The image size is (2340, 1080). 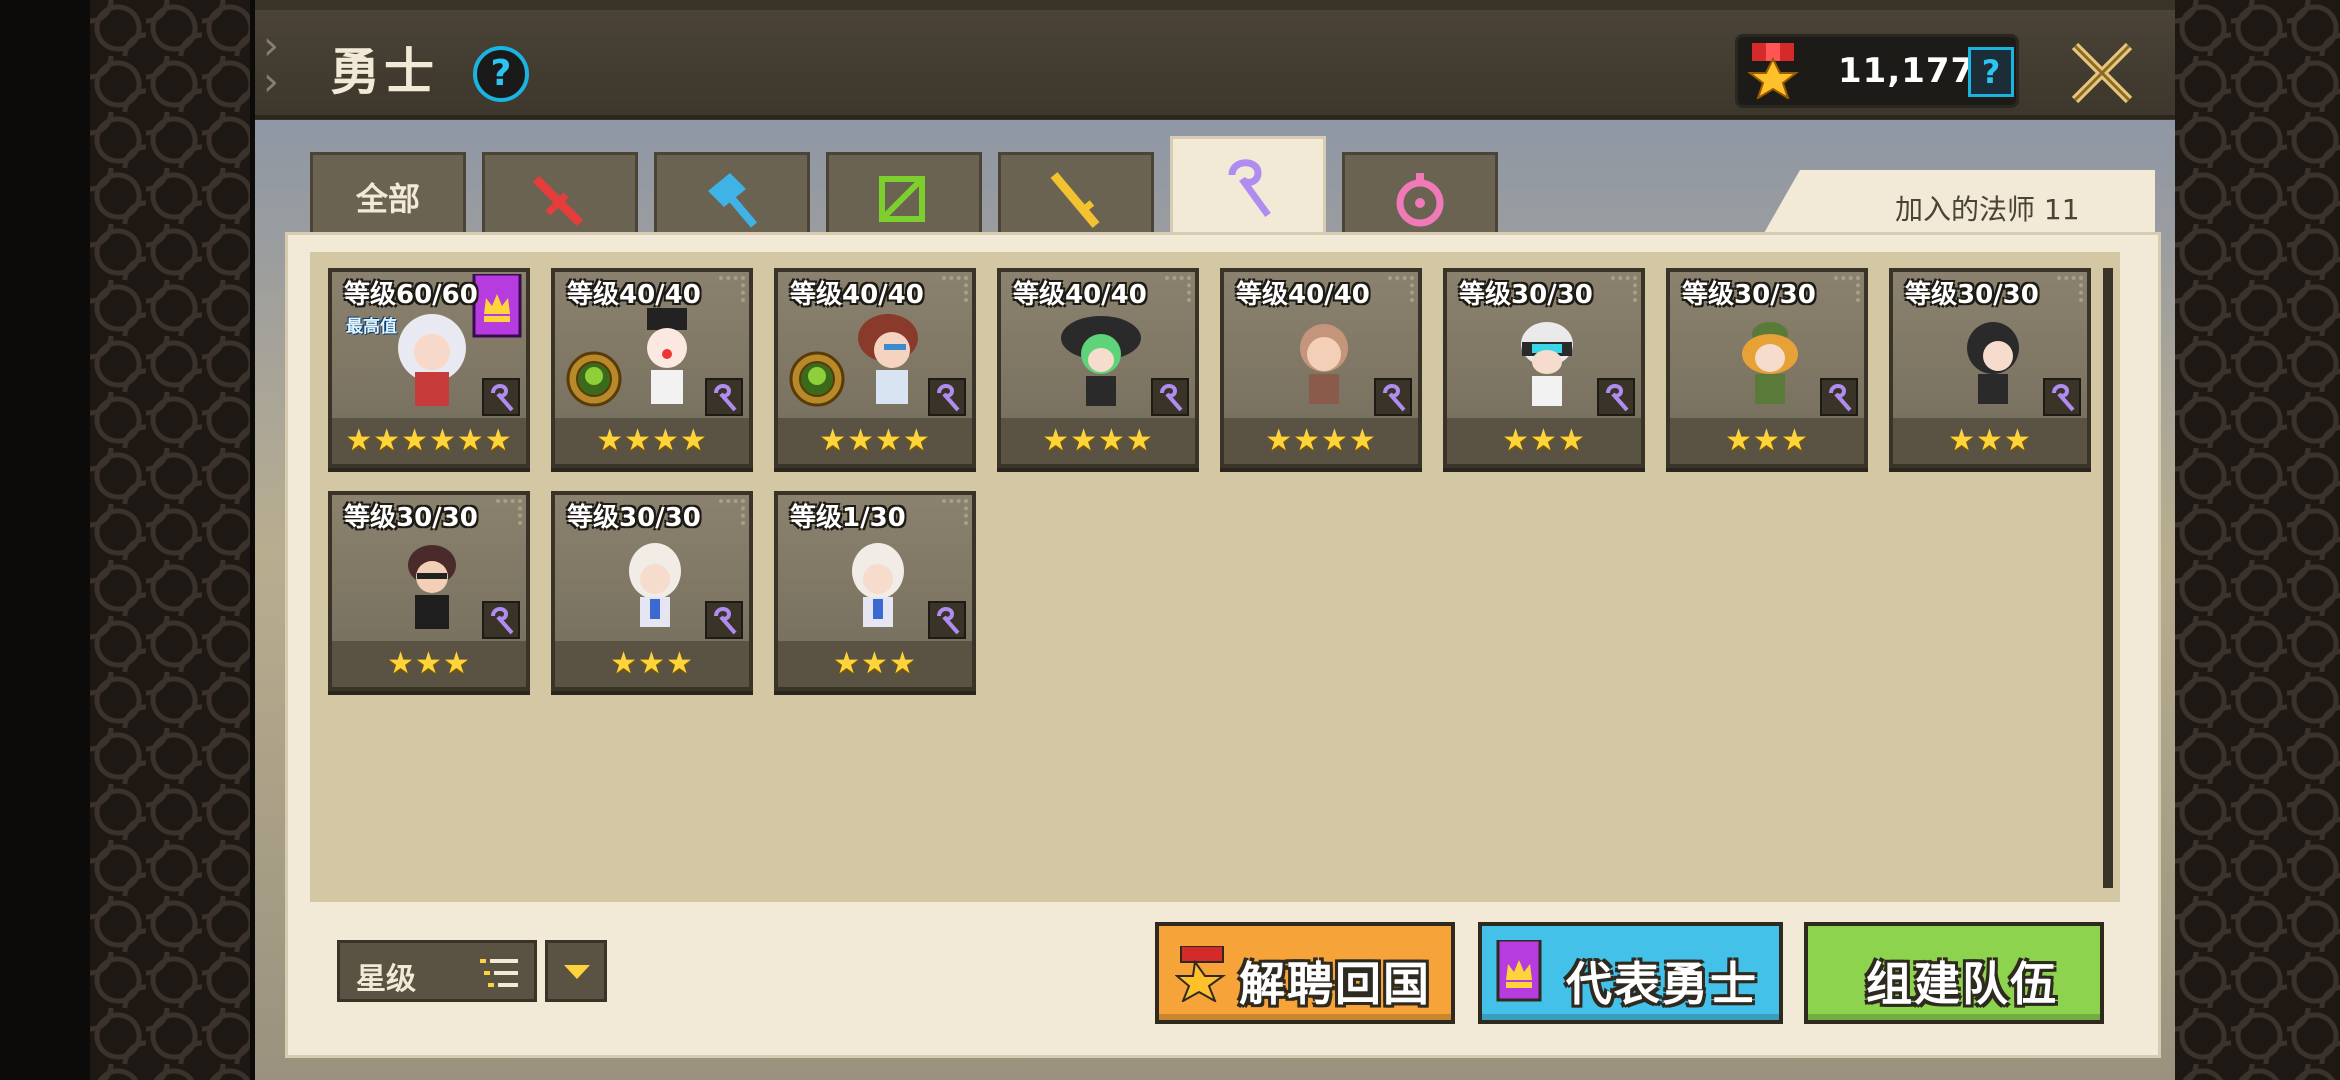 I want to click on hammer-icon, so click(x=733, y=200).